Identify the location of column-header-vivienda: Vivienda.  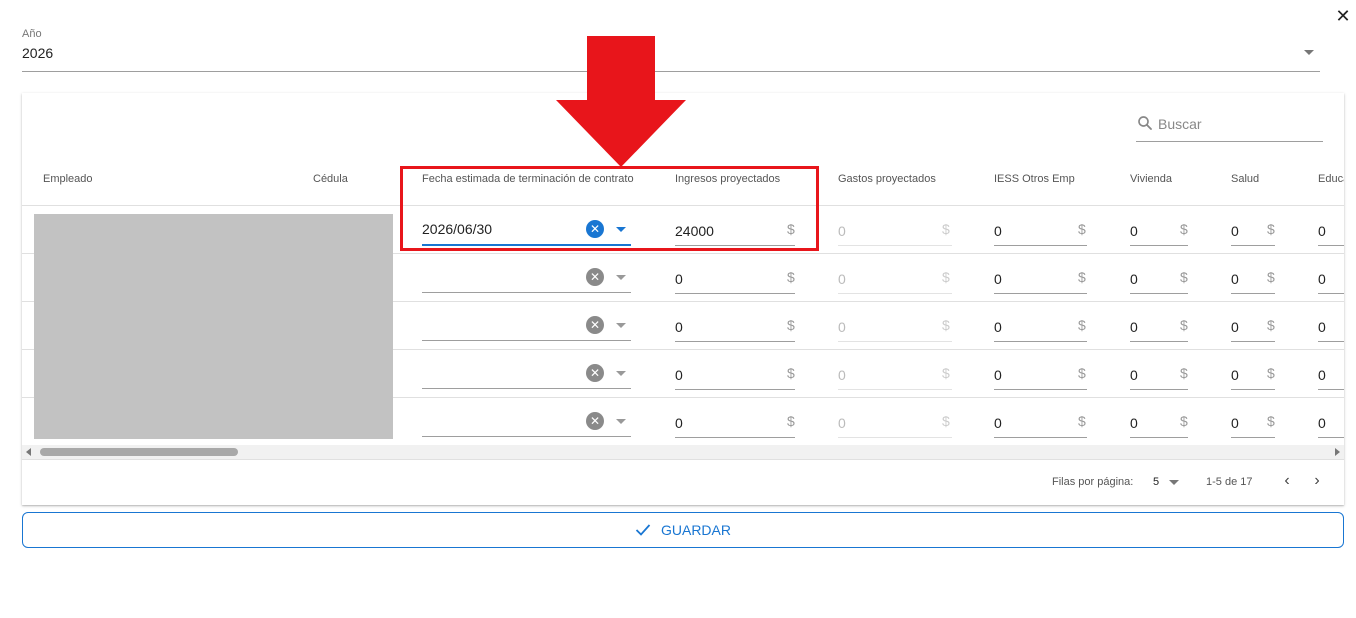
(1151, 179).